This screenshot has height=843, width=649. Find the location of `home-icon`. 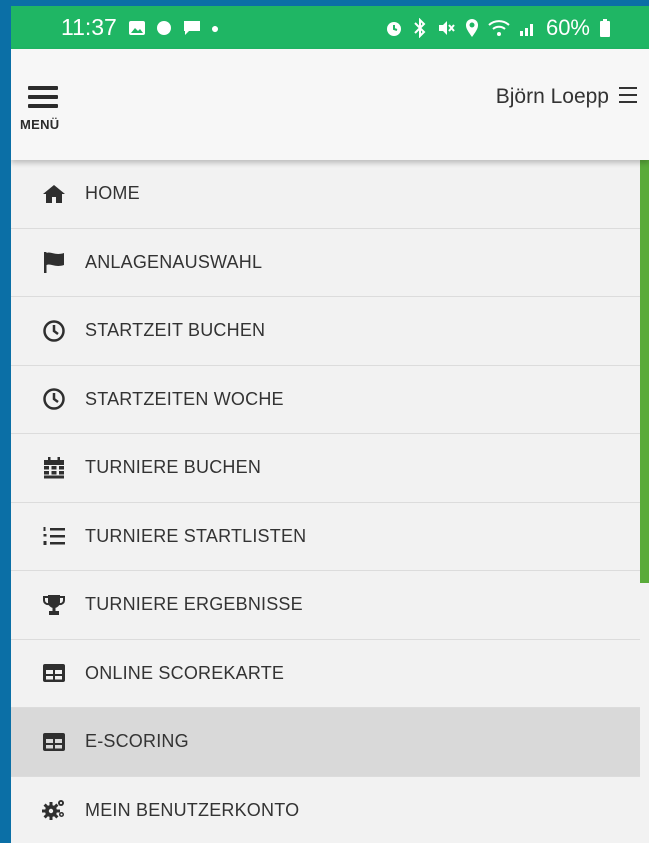

home-icon is located at coordinates (54, 194).